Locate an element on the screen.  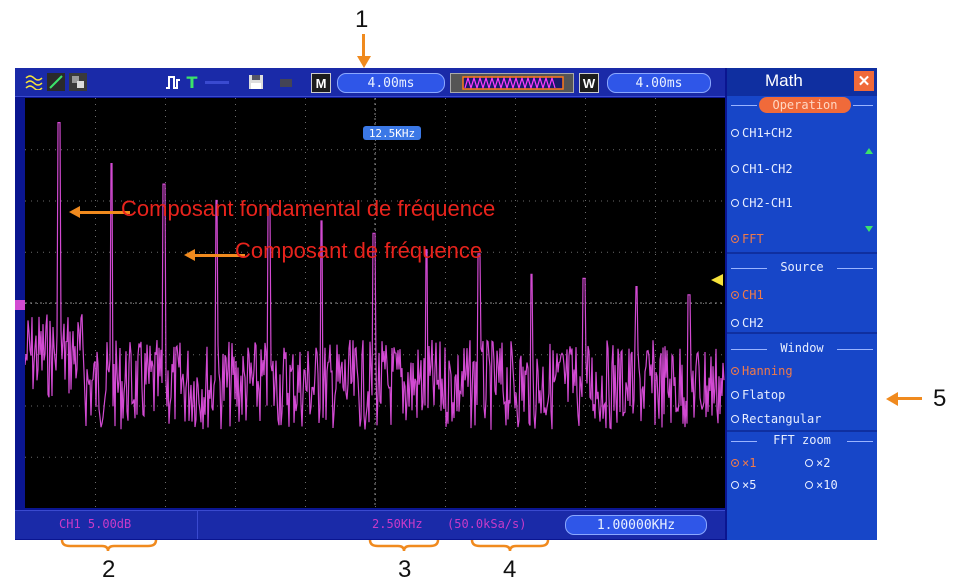
srcs-option: CH1 is located at coordinates (747, 295).